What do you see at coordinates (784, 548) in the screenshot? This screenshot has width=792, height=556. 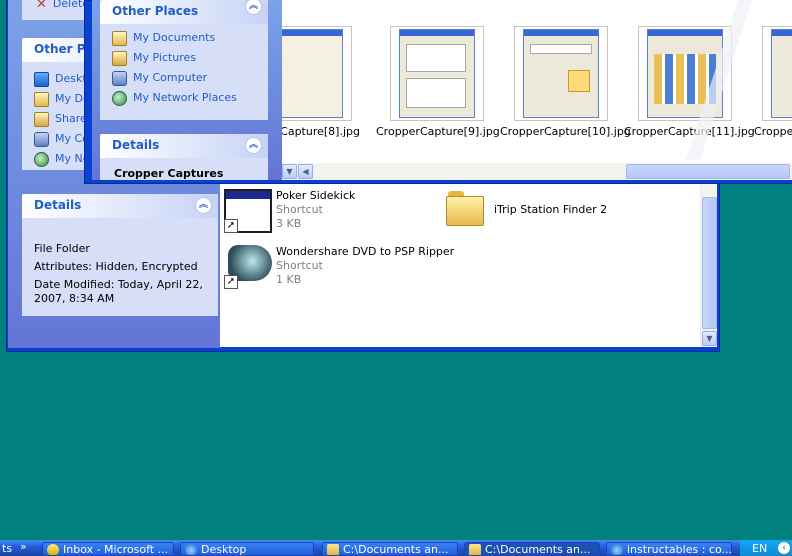 I see `tray-arrow-icon: ‹` at bounding box center [784, 548].